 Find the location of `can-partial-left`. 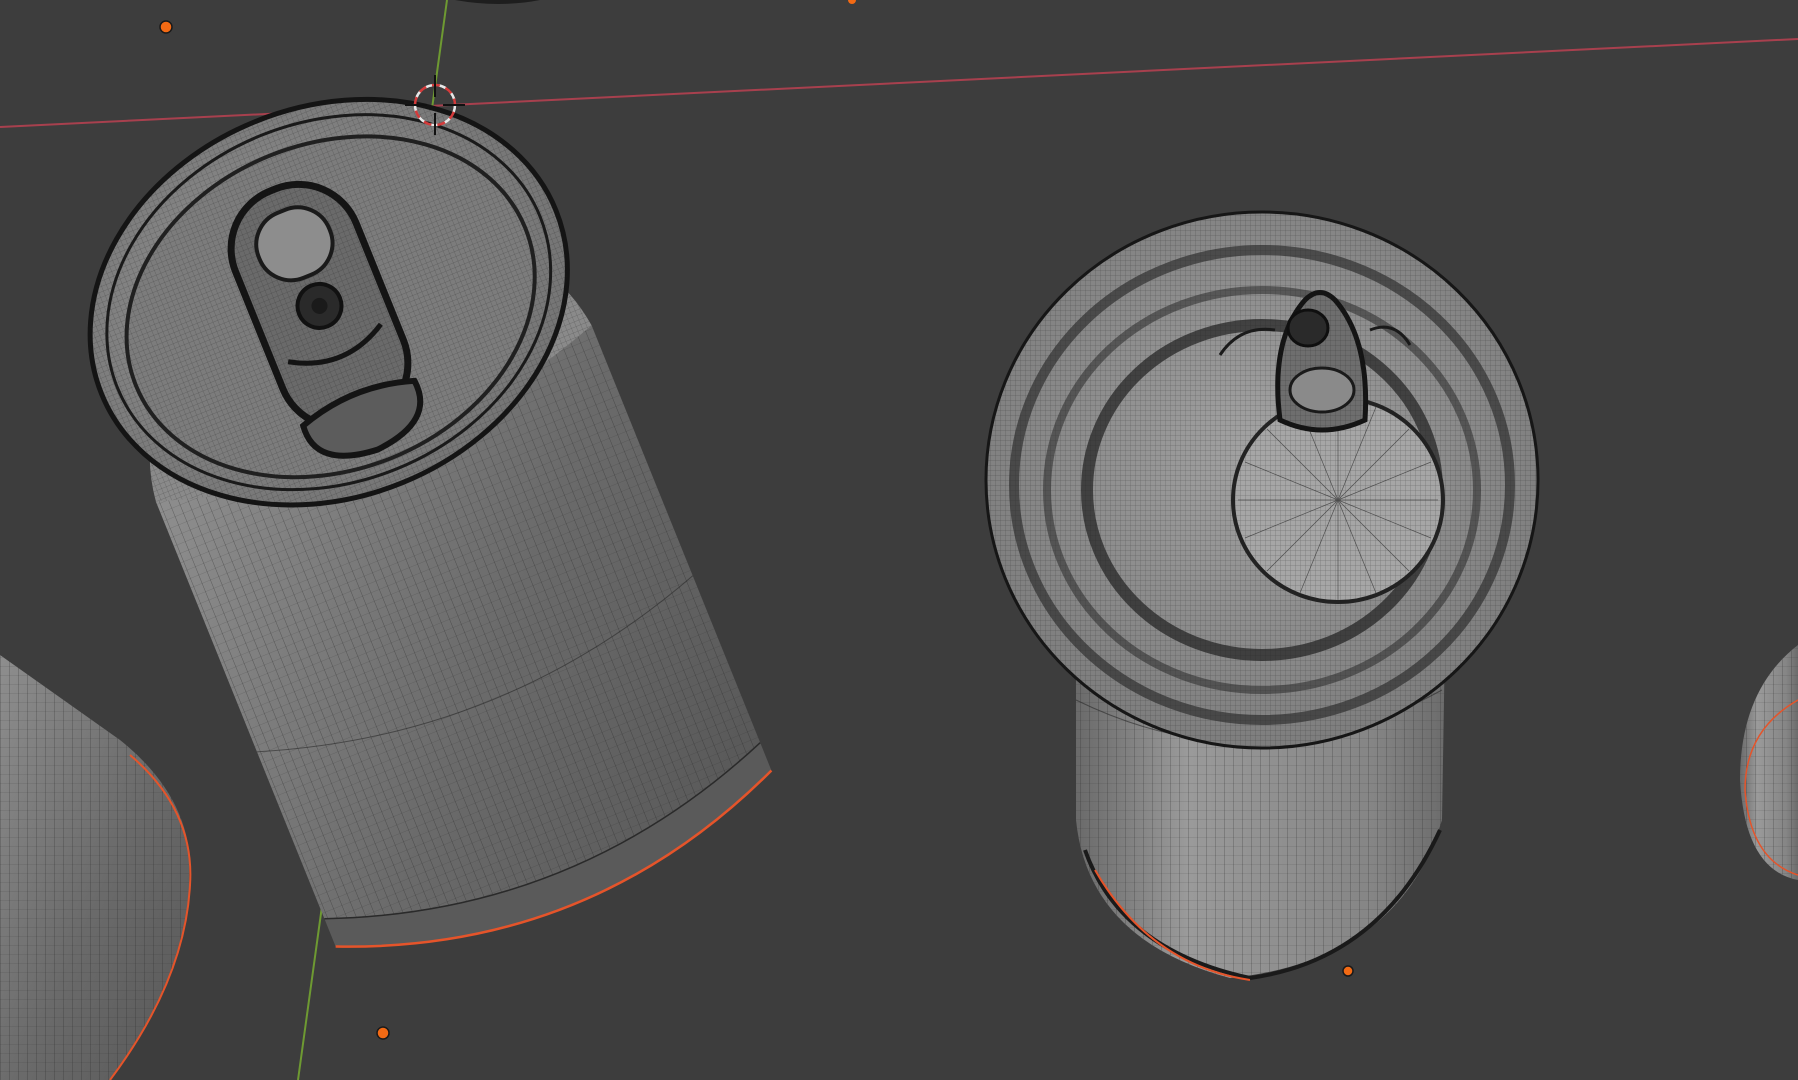

can-partial-left is located at coordinates (96, 867).